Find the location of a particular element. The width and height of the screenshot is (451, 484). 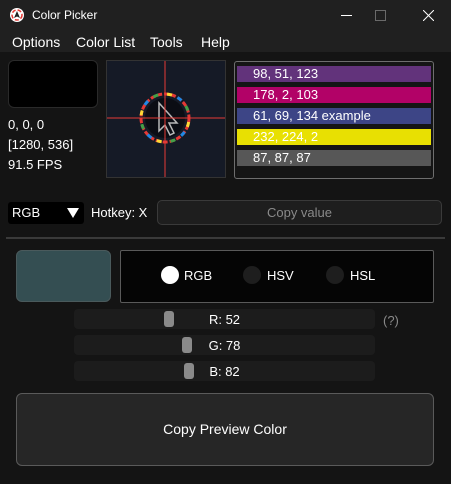

red-slider: R: 52 is located at coordinates (224, 319).